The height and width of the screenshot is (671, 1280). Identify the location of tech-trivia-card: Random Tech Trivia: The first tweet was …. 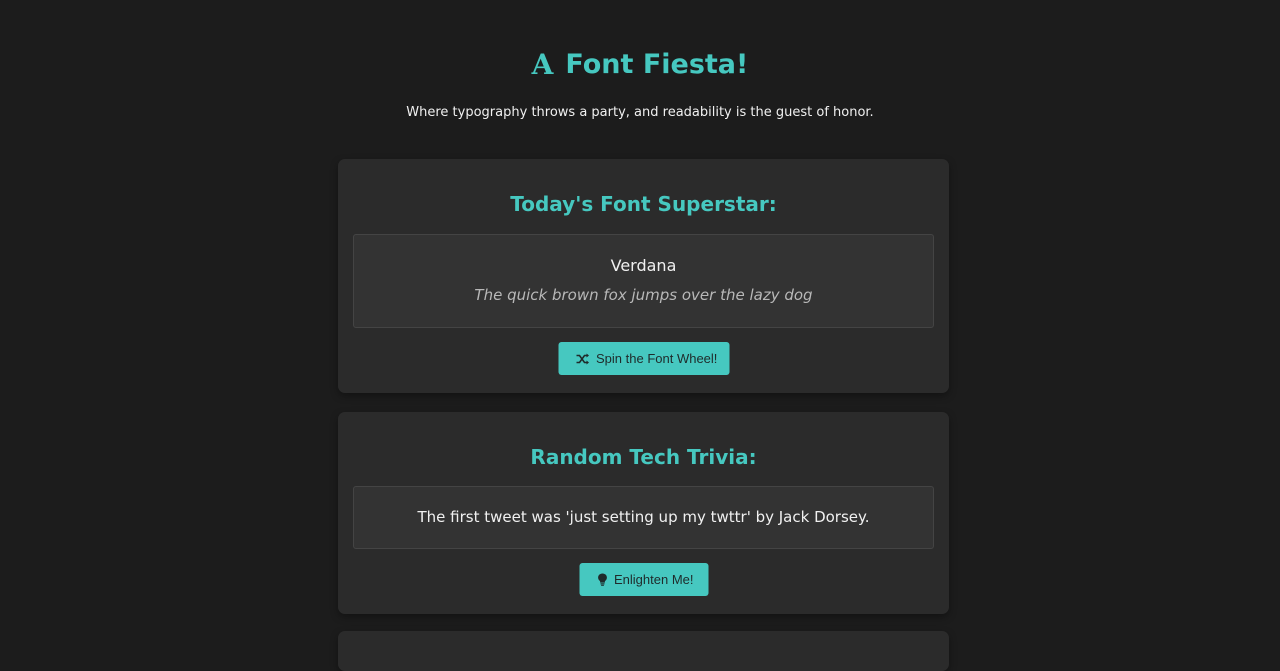
(643, 513).